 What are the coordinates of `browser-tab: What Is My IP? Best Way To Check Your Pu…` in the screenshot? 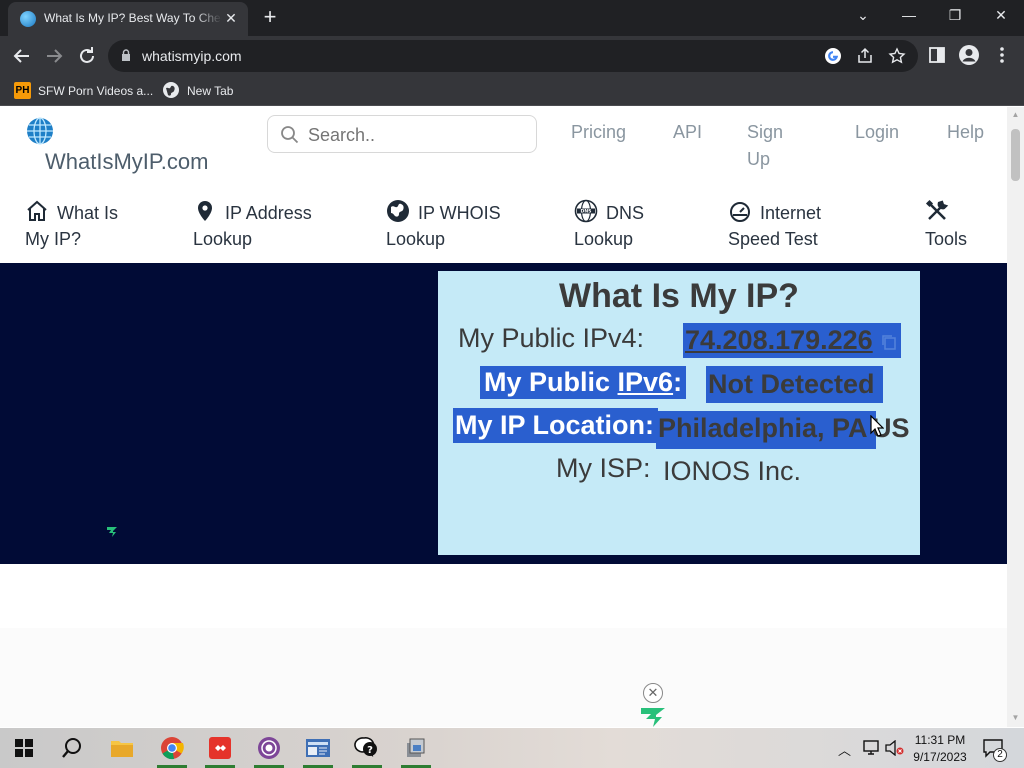 It's located at (128, 19).